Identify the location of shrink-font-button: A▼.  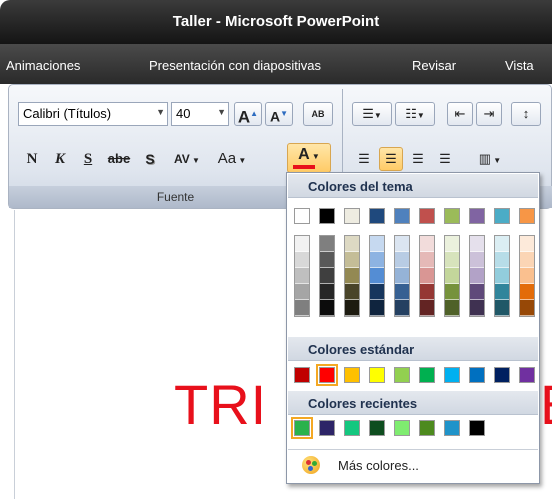
(279, 114).